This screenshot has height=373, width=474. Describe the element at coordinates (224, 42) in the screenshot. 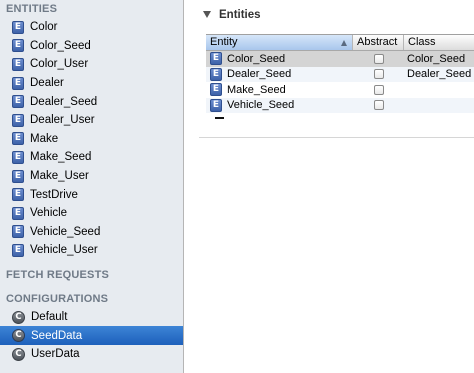

I see `column-header-label: Entity` at that location.